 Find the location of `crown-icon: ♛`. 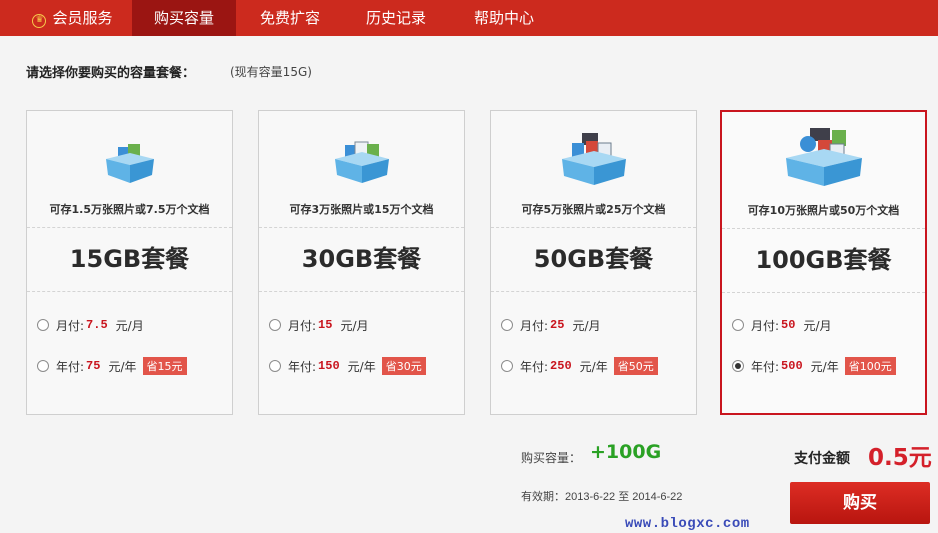

crown-icon: ♛ is located at coordinates (39, 21).